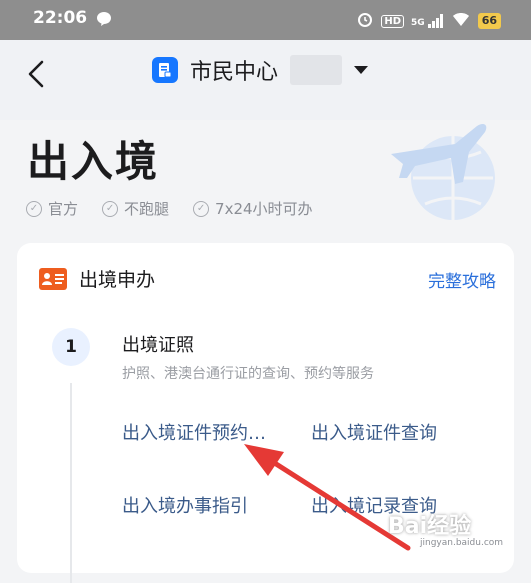 The image size is (531, 583). What do you see at coordinates (445, 175) in the screenshot?
I see `airplane-globe-icon` at bounding box center [445, 175].